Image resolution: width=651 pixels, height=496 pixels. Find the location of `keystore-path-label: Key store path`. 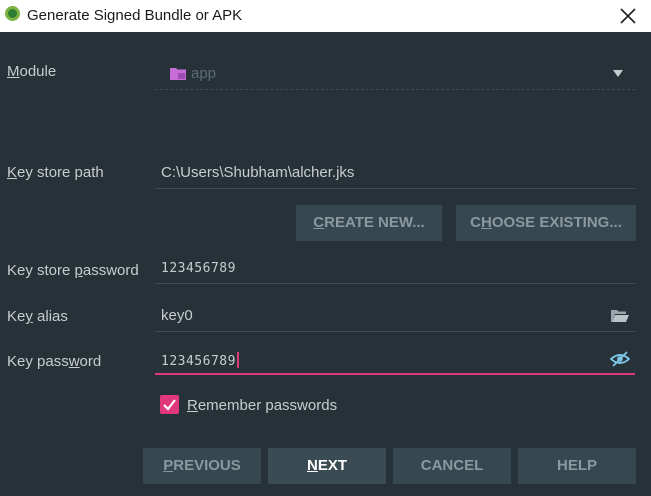

keystore-path-label: Key store path is located at coordinates (55, 172).